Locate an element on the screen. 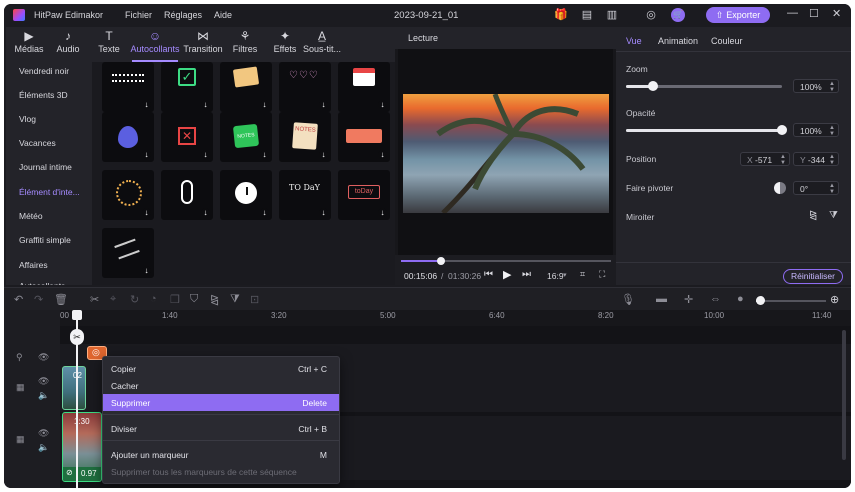 This screenshot has width=855, height=492. crop-box-icon: ⊡ is located at coordinates (254, 299).